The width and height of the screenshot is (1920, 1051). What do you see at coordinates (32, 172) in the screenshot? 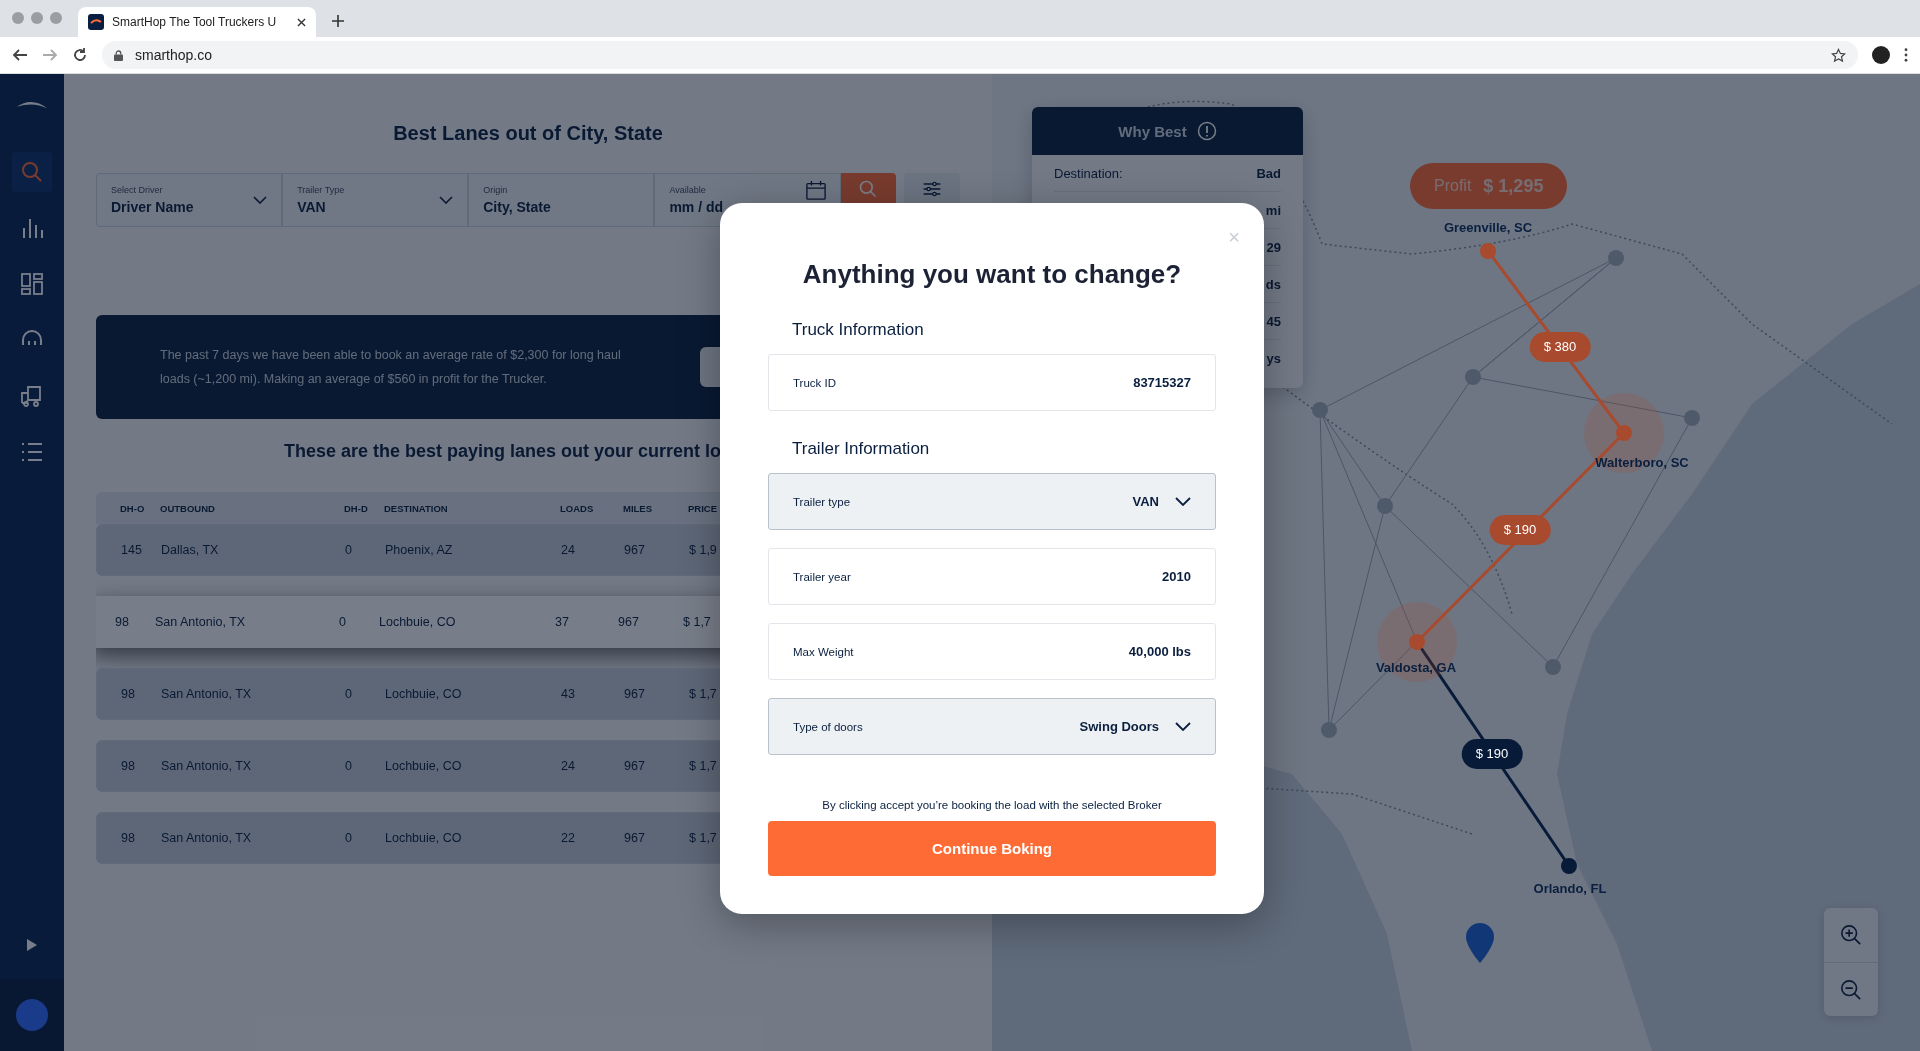
I see `nav-item` at bounding box center [32, 172].